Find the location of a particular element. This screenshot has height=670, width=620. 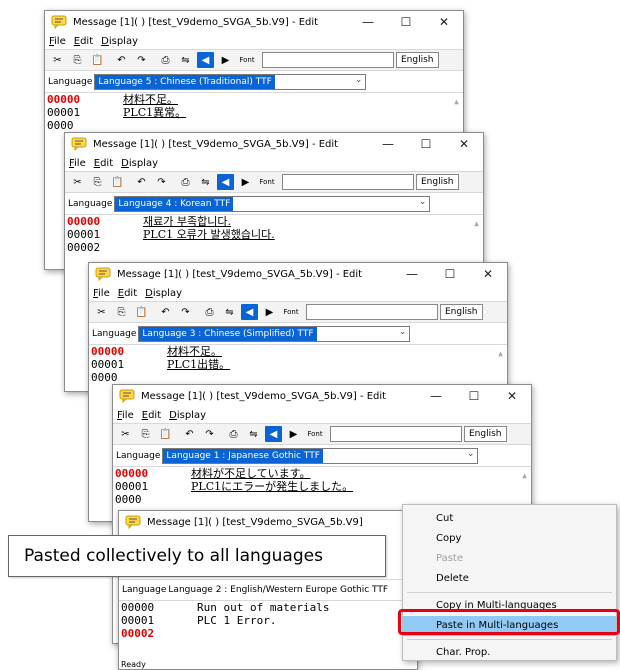

menu-item-char-prop: Char. Prop. is located at coordinates (509, 653).